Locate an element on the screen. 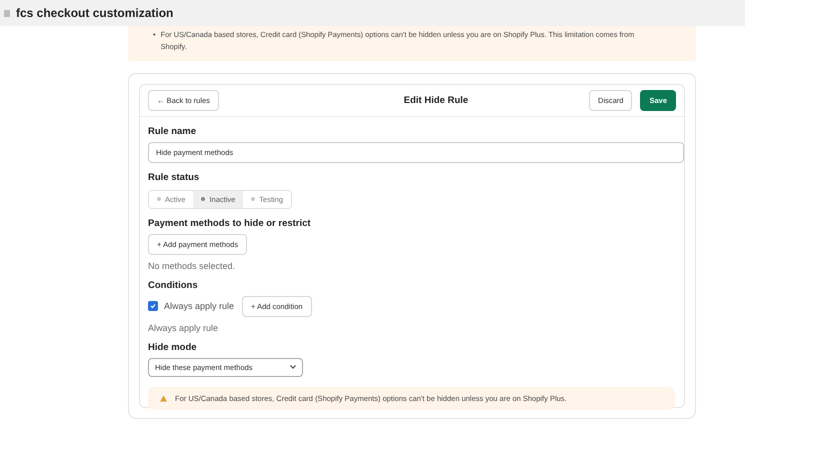 This screenshot has height=466, width=828. section-title: Payment methods to hide or restrict is located at coordinates (230, 223).